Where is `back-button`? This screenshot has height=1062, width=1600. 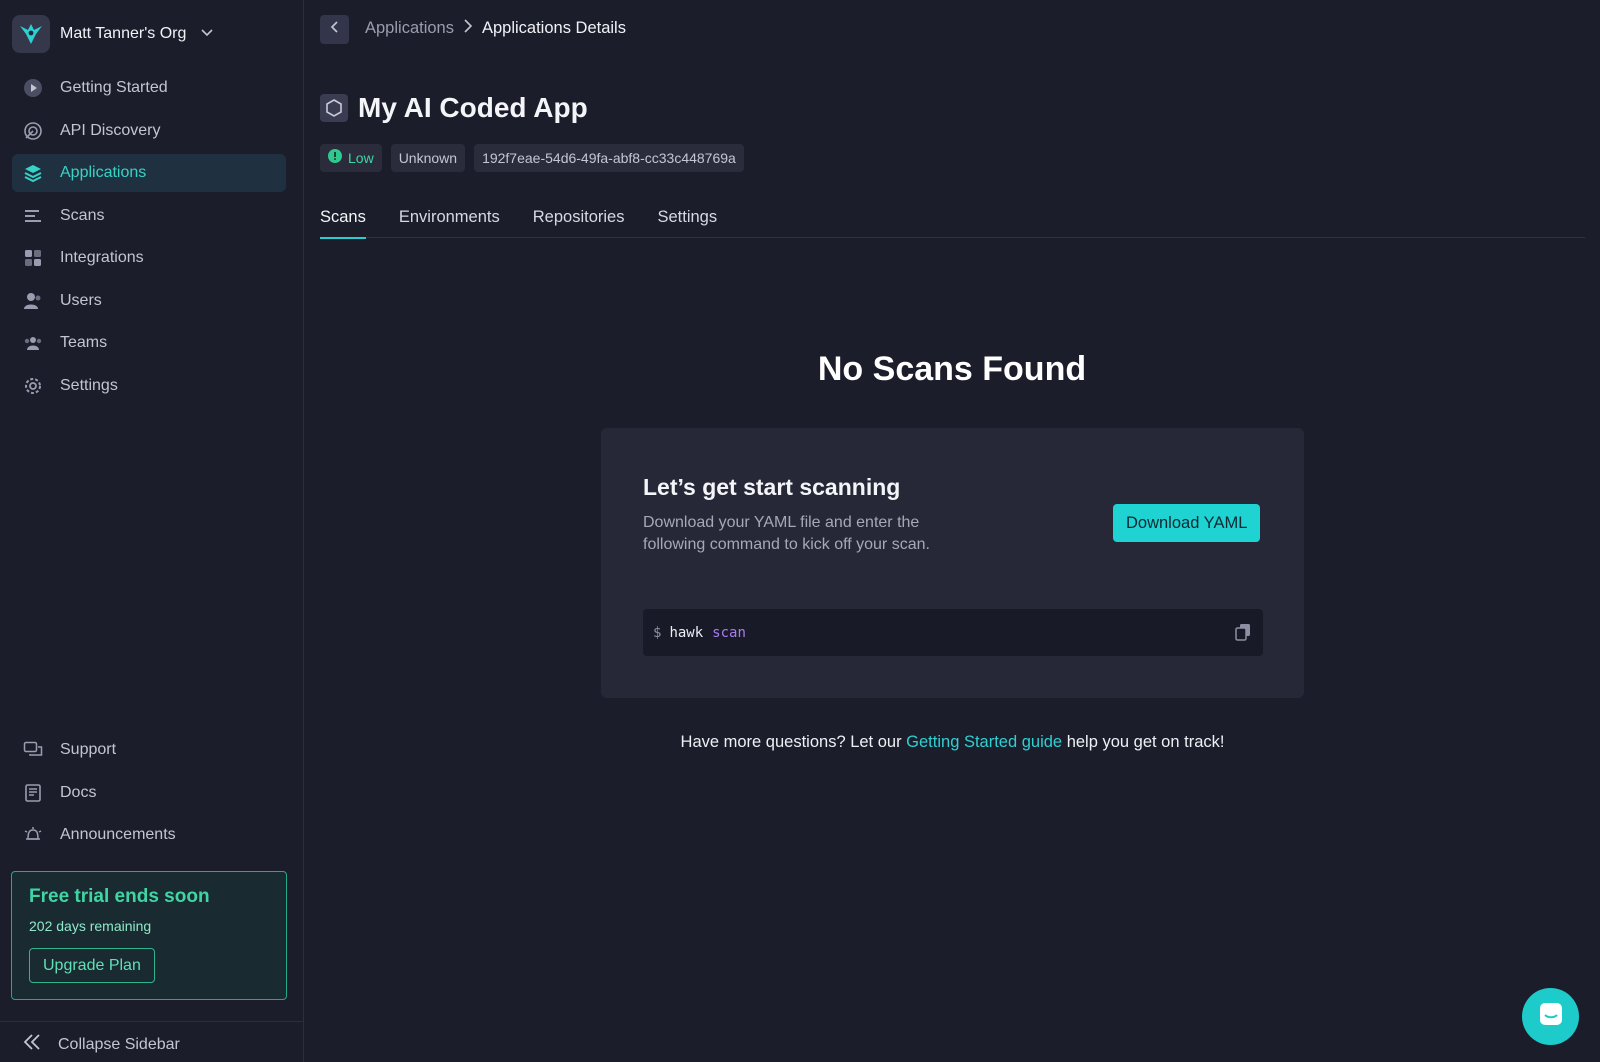 back-button is located at coordinates (334, 29).